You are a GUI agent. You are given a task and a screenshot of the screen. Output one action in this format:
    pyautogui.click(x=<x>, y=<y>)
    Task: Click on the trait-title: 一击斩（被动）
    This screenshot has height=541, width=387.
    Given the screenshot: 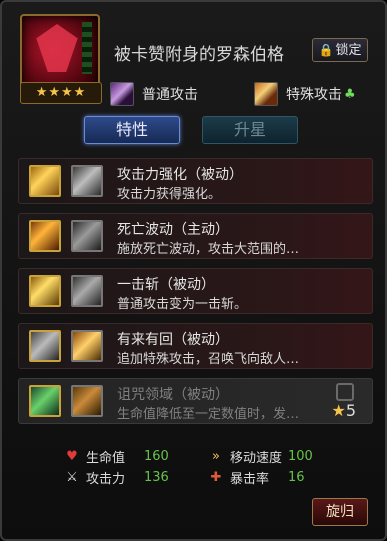 What is the action you would take?
    pyautogui.click(x=166, y=285)
    